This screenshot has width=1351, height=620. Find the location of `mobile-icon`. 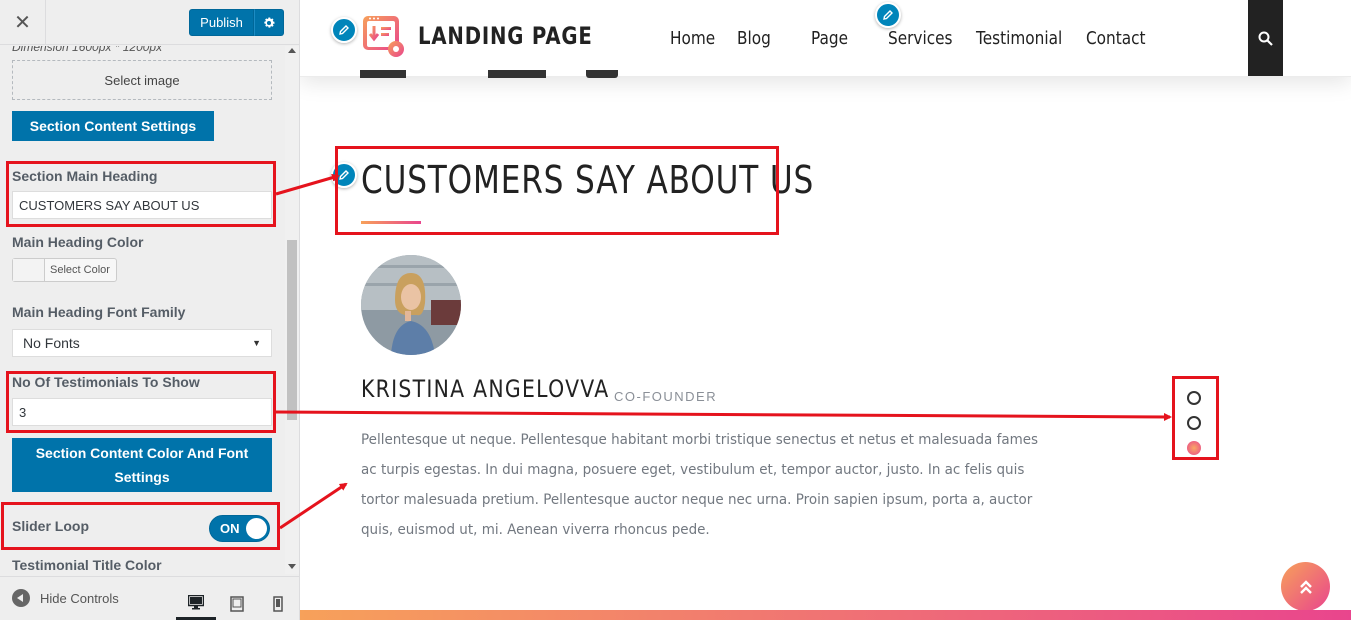

mobile-icon is located at coordinates (278, 603).